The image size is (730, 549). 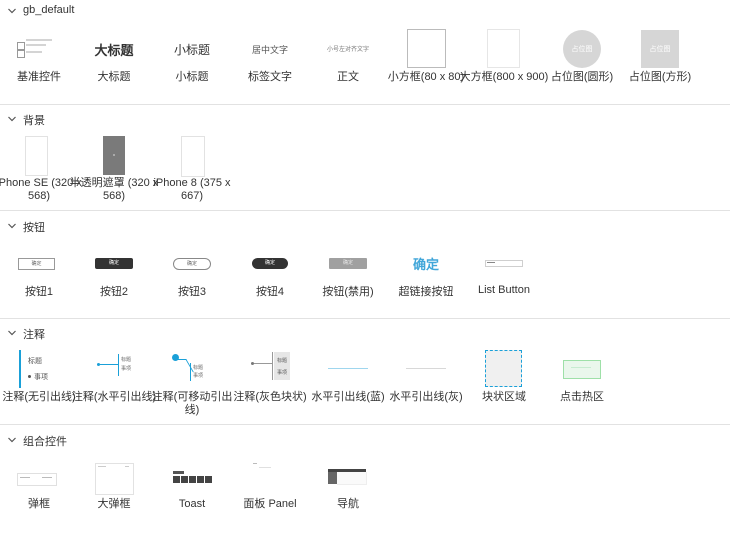 I want to click on widget-placeholder-square: 占位图 占位图(方形), so click(x=660, y=75).